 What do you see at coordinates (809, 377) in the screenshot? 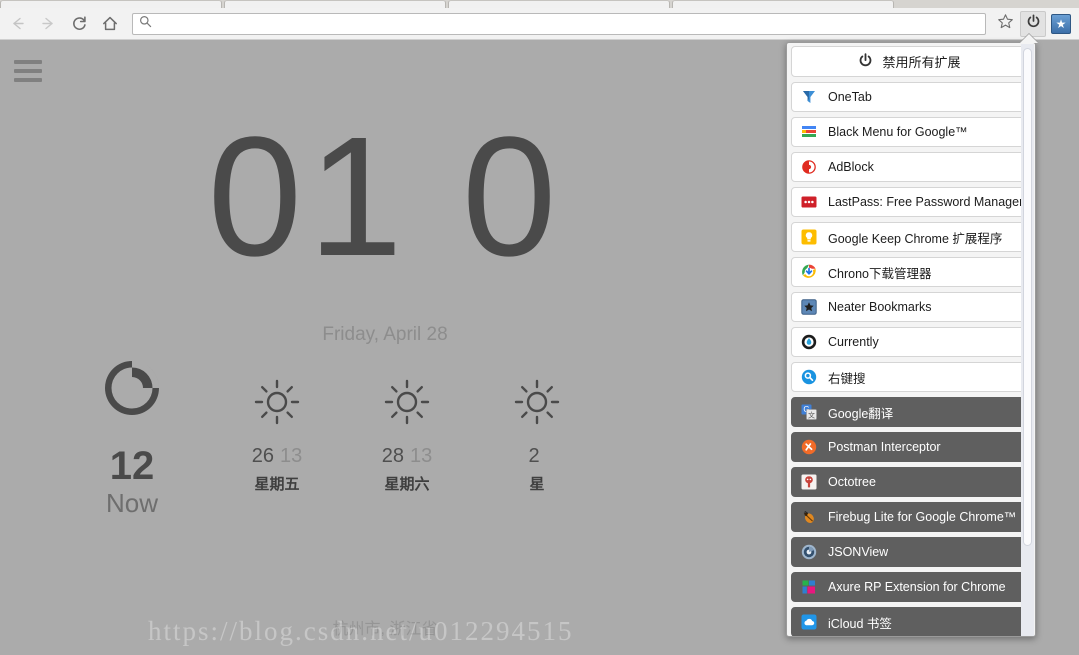
I see `youjiansou-icon` at bounding box center [809, 377].